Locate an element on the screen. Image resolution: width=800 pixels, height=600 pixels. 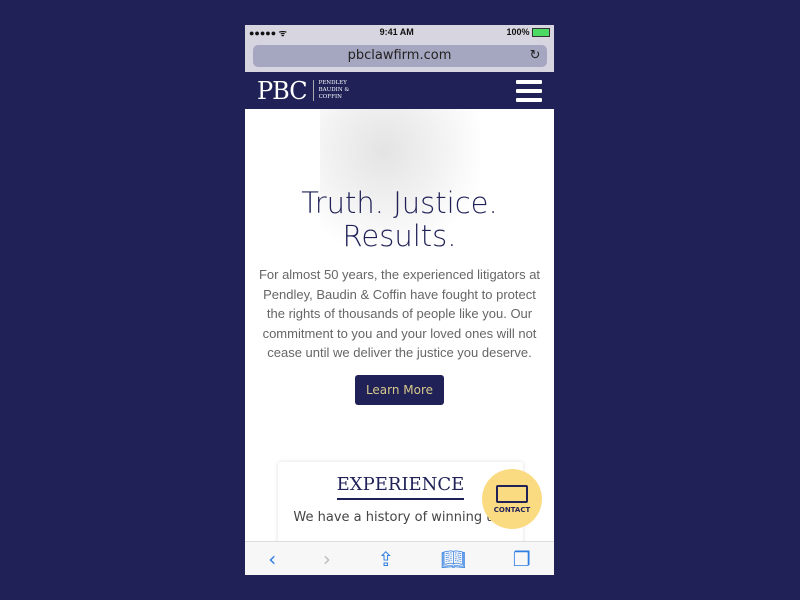
contact-card-icon is located at coordinates (512, 493).